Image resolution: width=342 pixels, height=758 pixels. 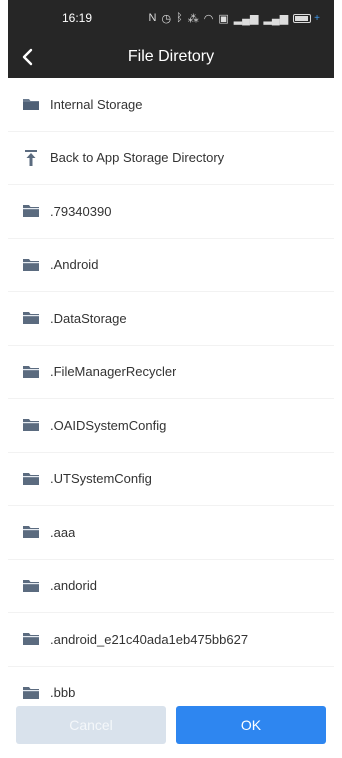 I want to click on list-item-back-to-app-storage: Back to App Storage Directory, so click(x=171, y=158).